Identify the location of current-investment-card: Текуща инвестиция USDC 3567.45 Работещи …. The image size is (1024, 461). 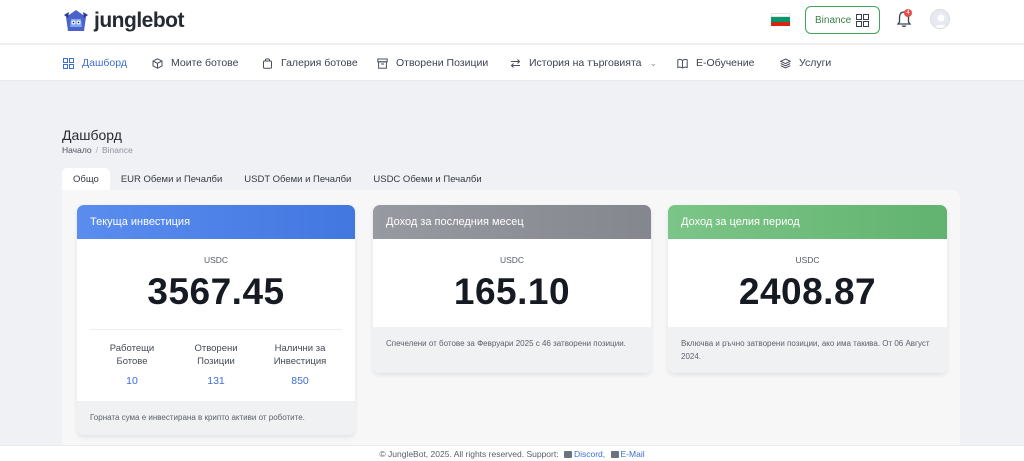
(216, 320).